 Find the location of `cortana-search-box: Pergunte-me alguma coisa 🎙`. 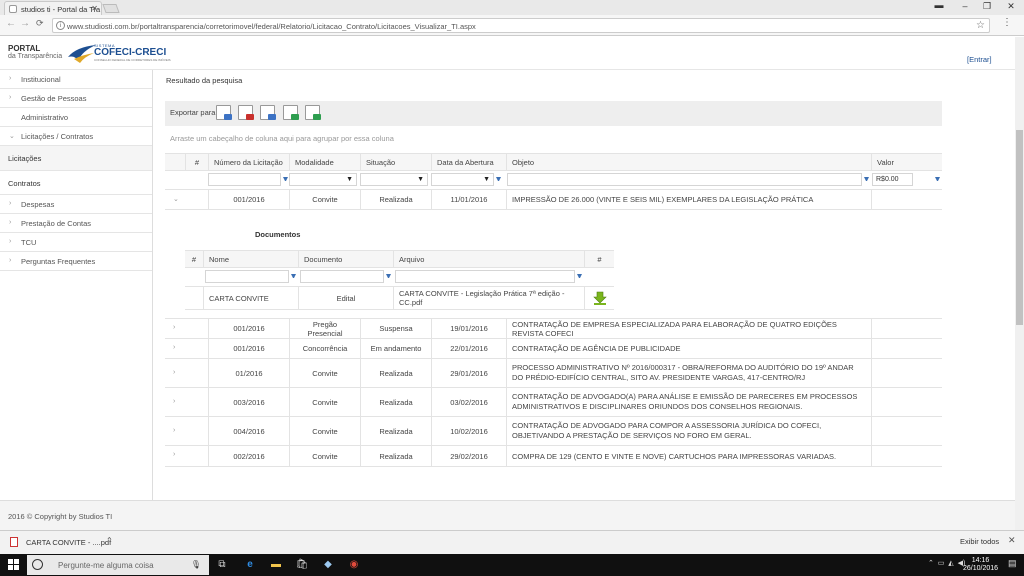

cortana-search-box: Pergunte-me alguma coisa 🎙 is located at coordinates (118, 565).